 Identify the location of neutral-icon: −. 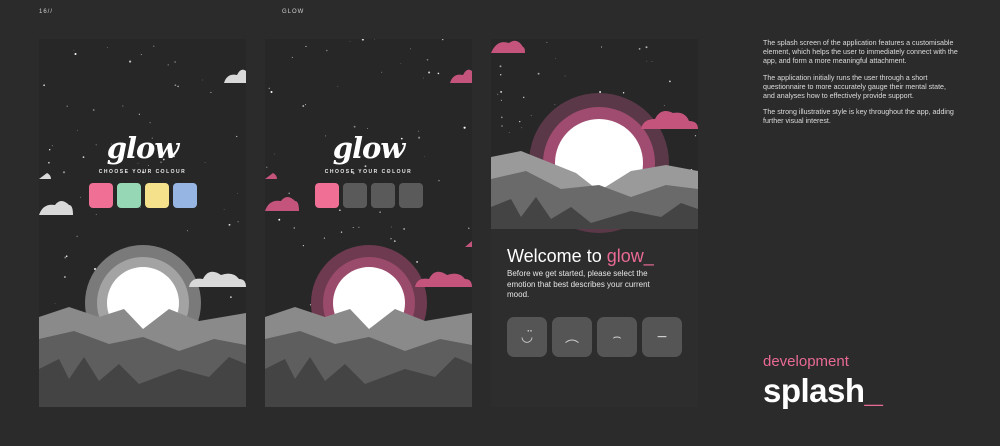
(662, 337).